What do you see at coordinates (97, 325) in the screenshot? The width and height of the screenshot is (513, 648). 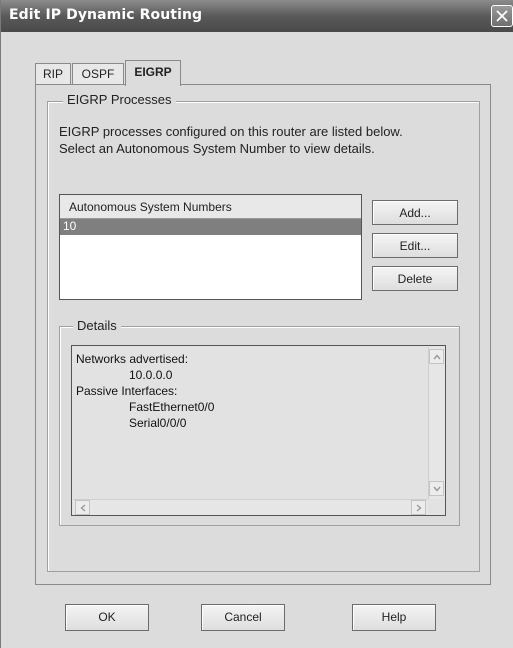 I see `details-legend: Details` at bounding box center [97, 325].